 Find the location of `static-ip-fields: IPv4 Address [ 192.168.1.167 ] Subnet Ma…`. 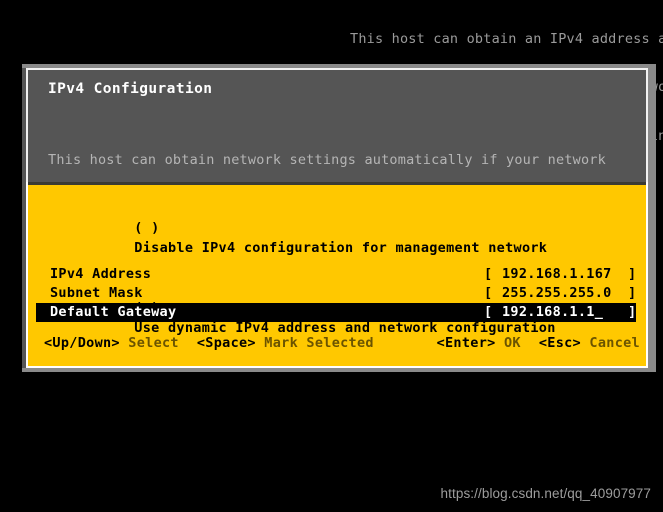

static-ip-fields: IPv4 Address [ 192.168.1.167 ] Subnet Ma… is located at coordinates (336, 293).